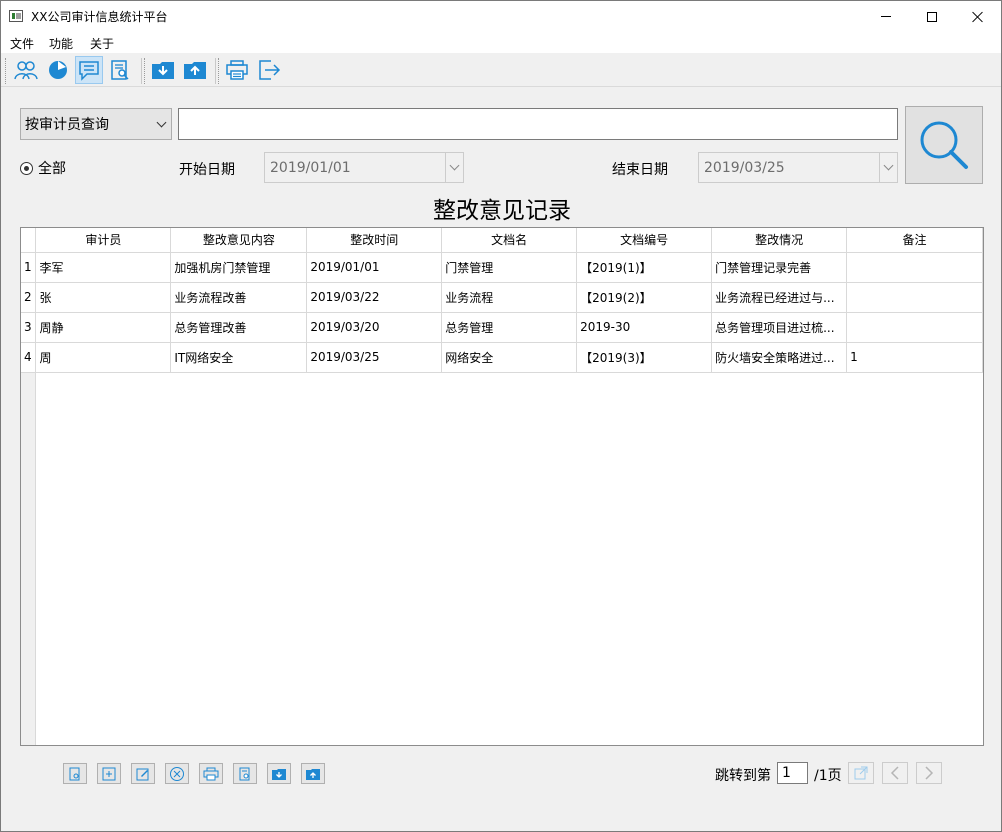 The image size is (1002, 832). I want to click on document-search-button, so click(120, 70).